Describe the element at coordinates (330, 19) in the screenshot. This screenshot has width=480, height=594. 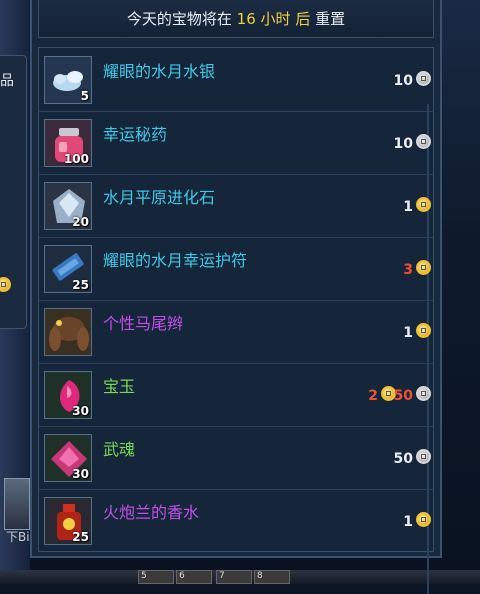
I see `reset-suffix: 重置` at that location.